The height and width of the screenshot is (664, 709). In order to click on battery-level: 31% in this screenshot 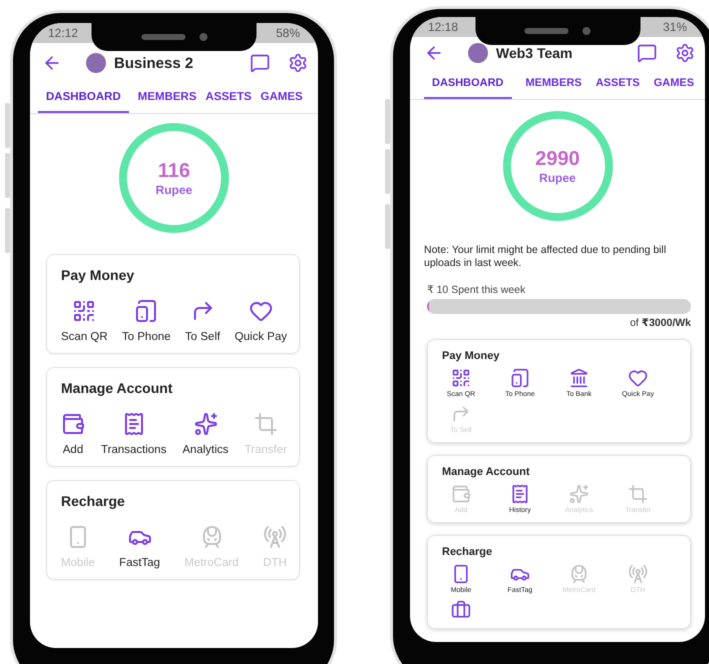, I will do `click(674, 27)`.